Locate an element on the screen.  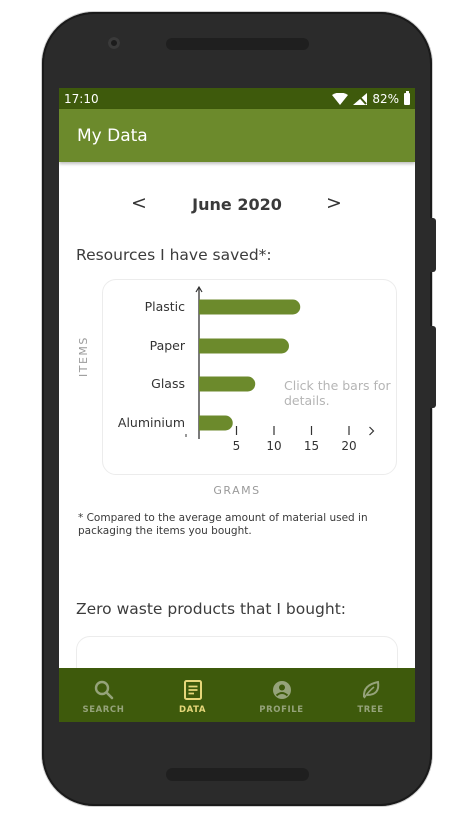
month-label: June 2020 is located at coordinates (237, 204).